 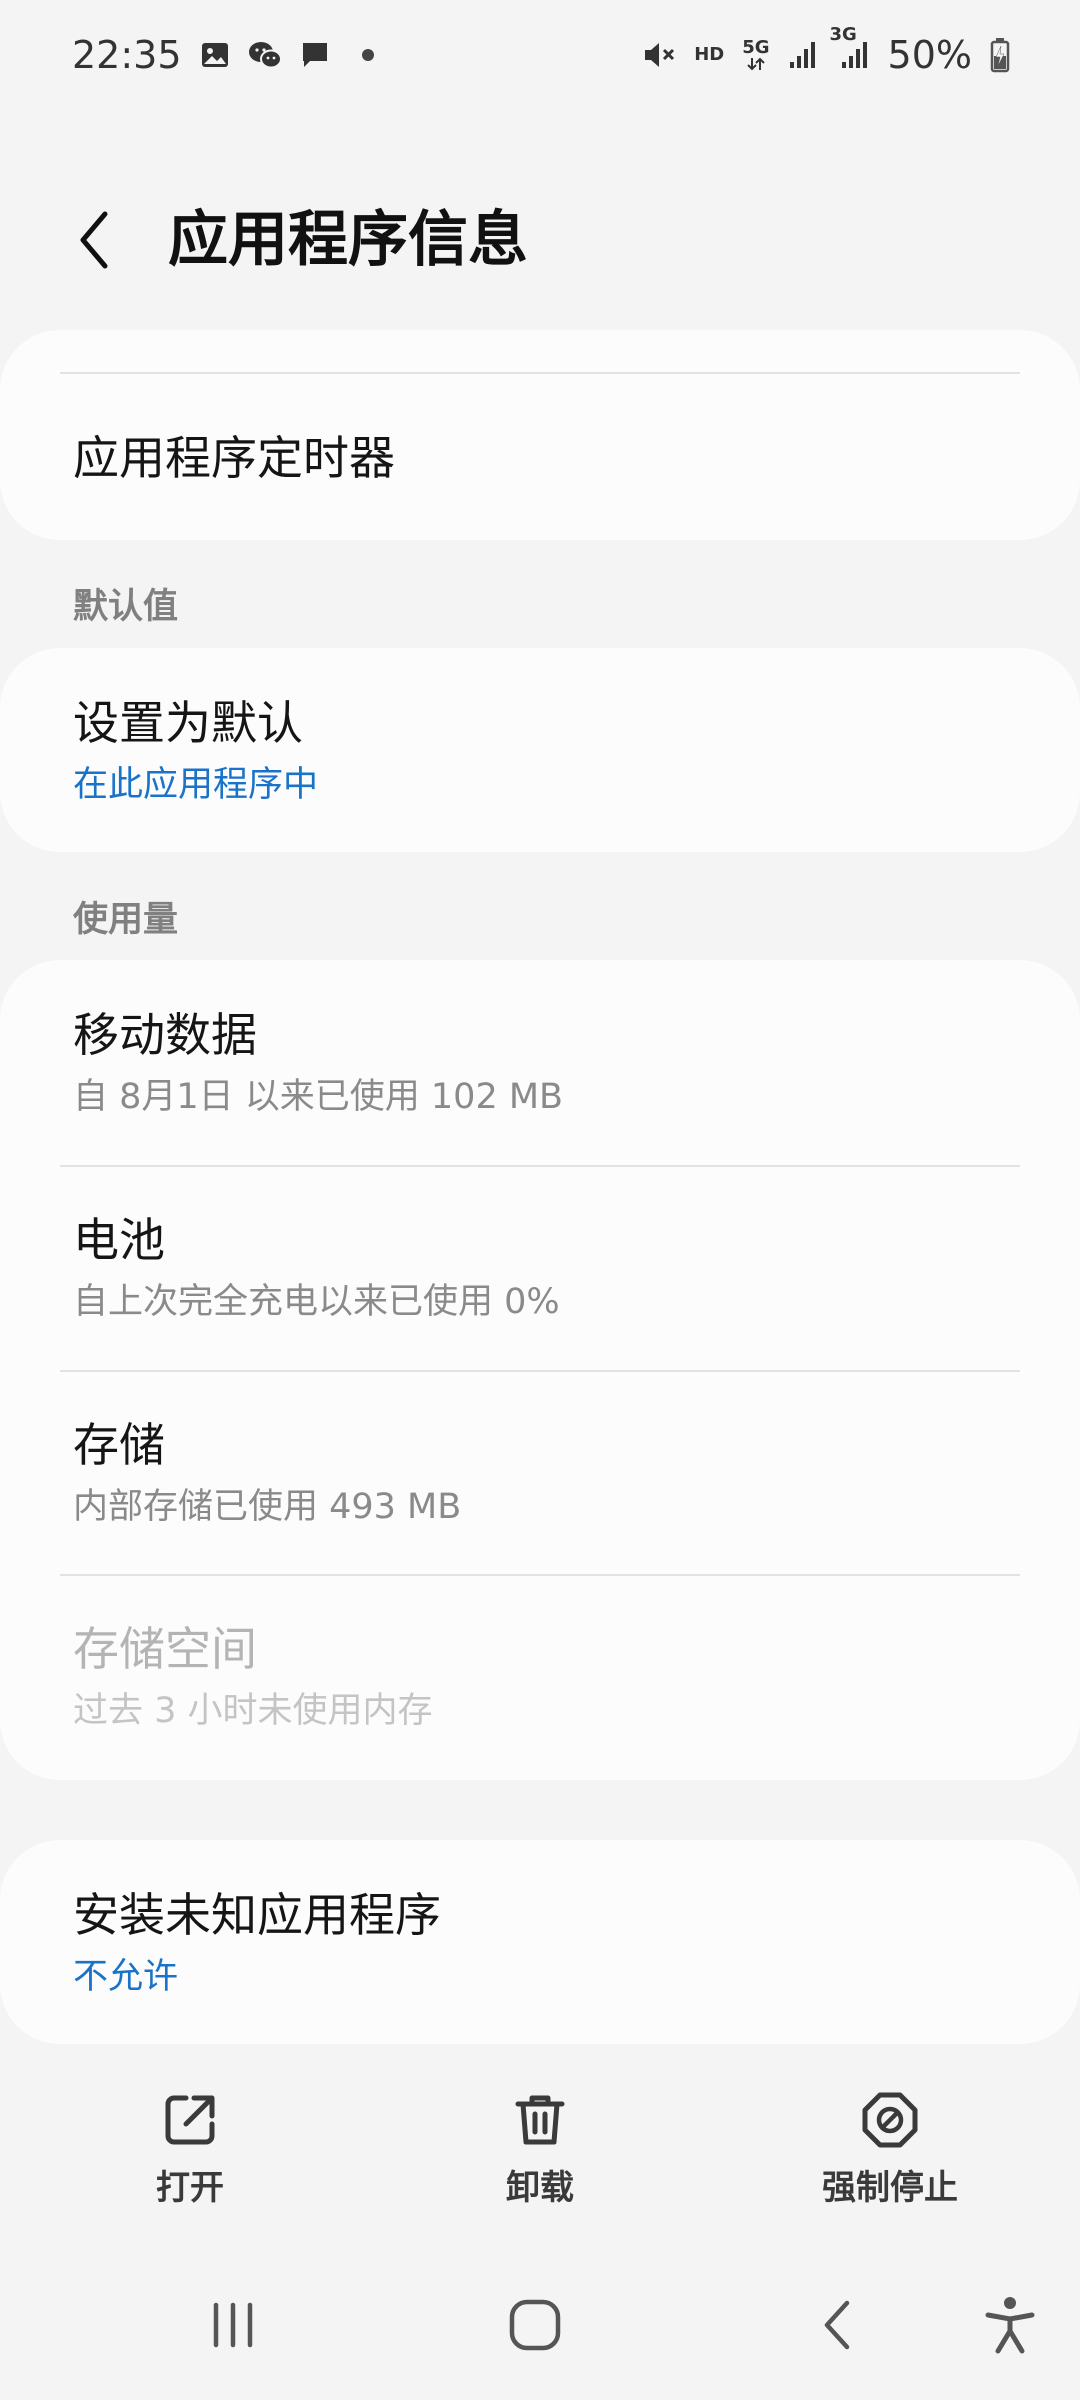 What do you see at coordinates (165, 1649) in the screenshot?
I see `memory-title: 存储空间` at bounding box center [165, 1649].